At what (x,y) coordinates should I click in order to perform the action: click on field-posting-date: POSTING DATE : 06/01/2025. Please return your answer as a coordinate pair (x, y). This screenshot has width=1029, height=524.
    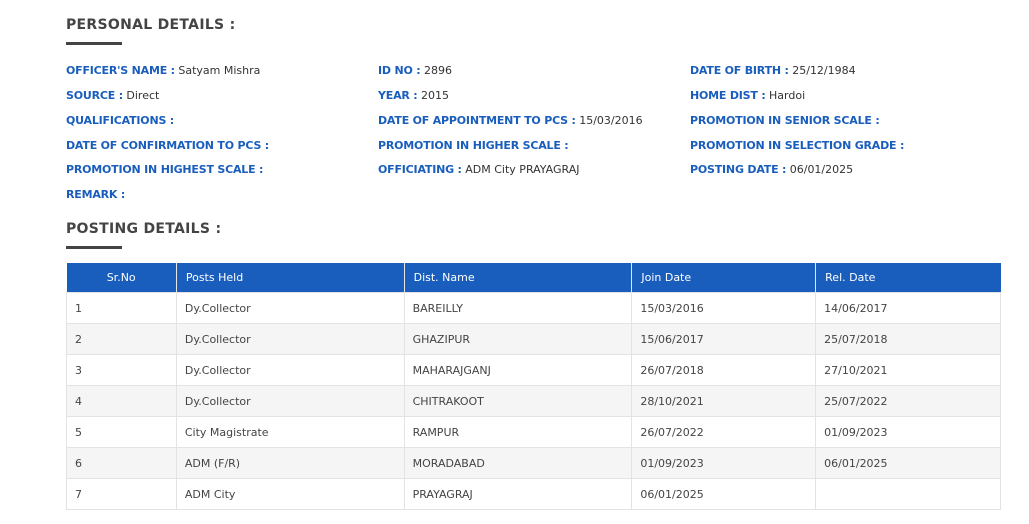
    Looking at the image, I should click on (771, 169).